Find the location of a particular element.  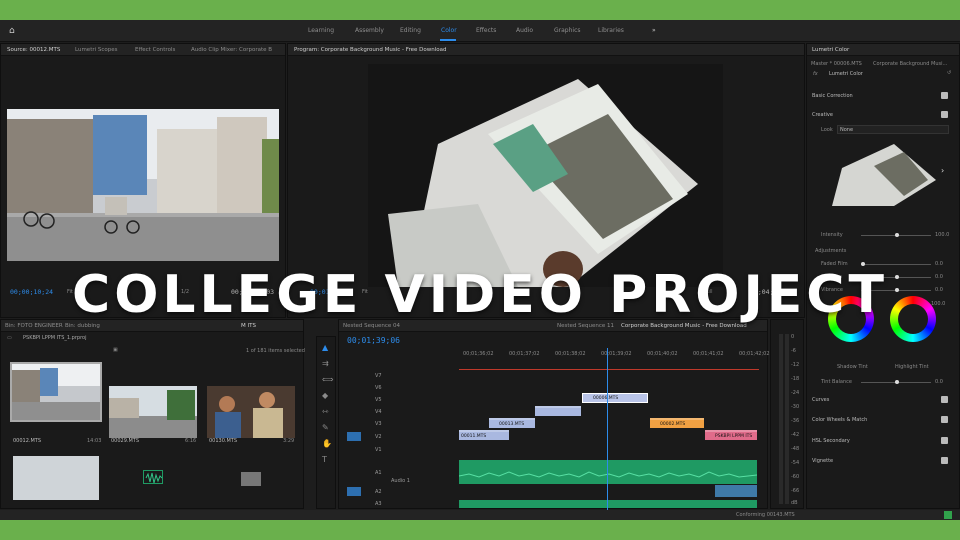

creative-checkbox is located at coordinates (944, 114).